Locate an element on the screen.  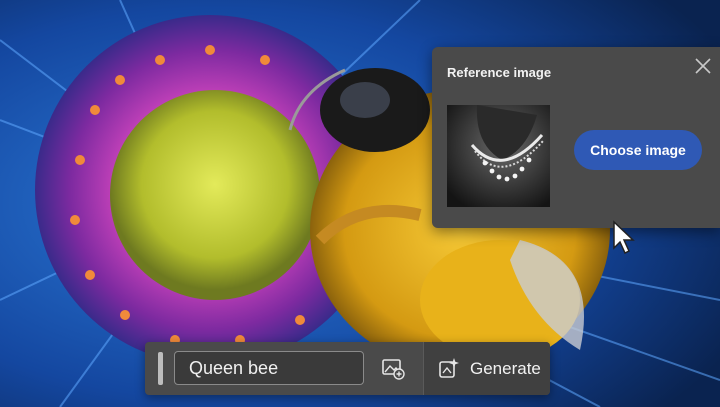
reference-panel-title: Reference image is located at coordinates (499, 72).